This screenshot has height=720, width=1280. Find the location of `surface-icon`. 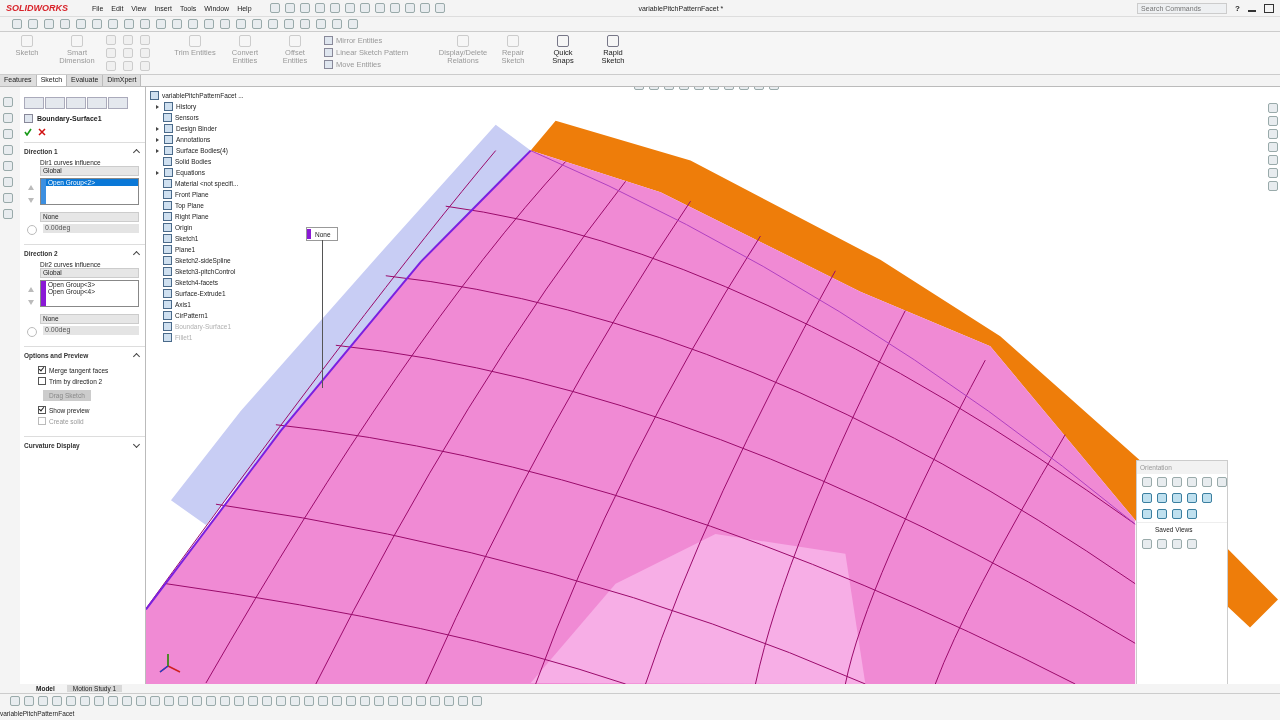

surface-icon is located at coordinates (28, 118).